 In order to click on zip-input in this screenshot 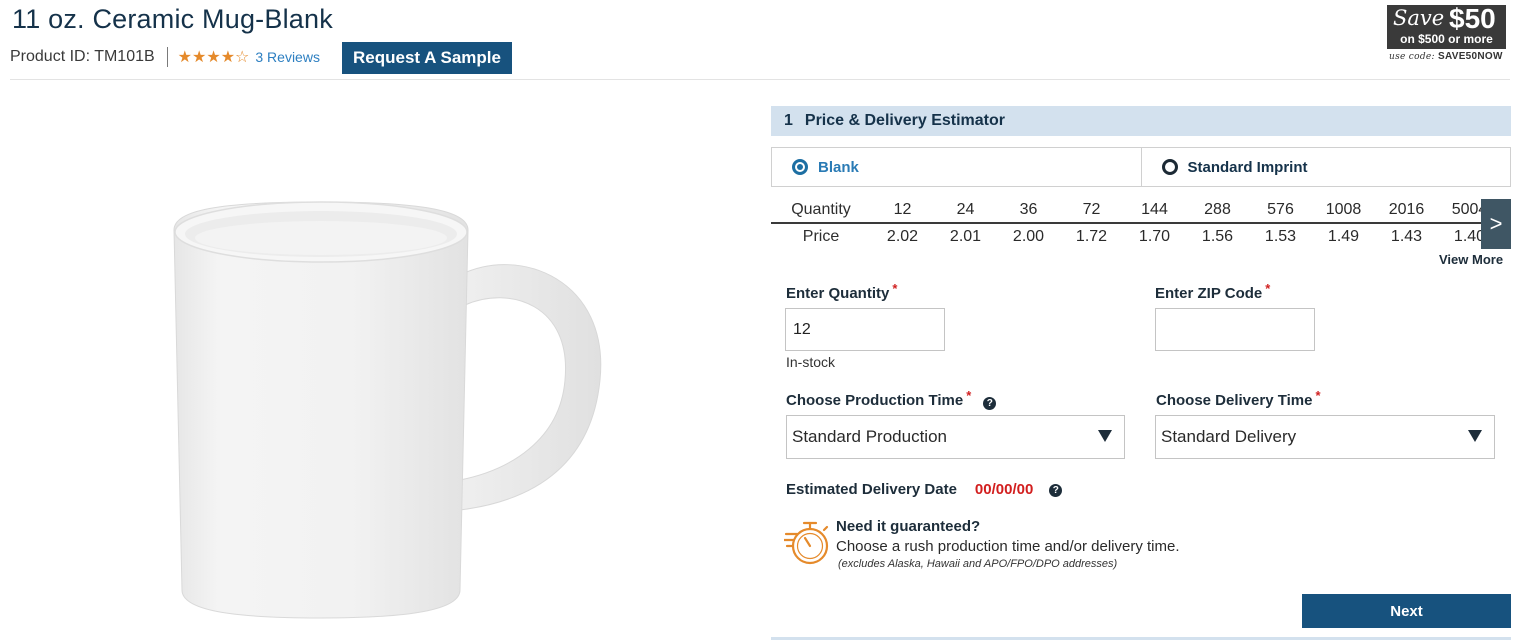, I will do `click(1235, 329)`.